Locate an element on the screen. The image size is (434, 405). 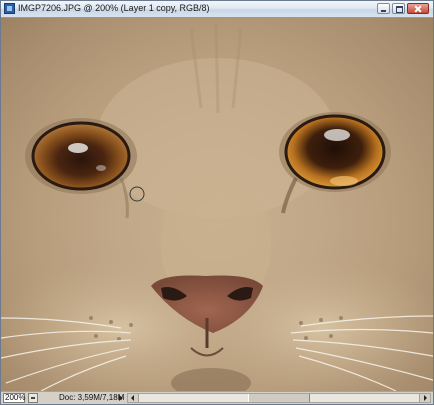
status-info-icon is located at coordinates (33, 398).